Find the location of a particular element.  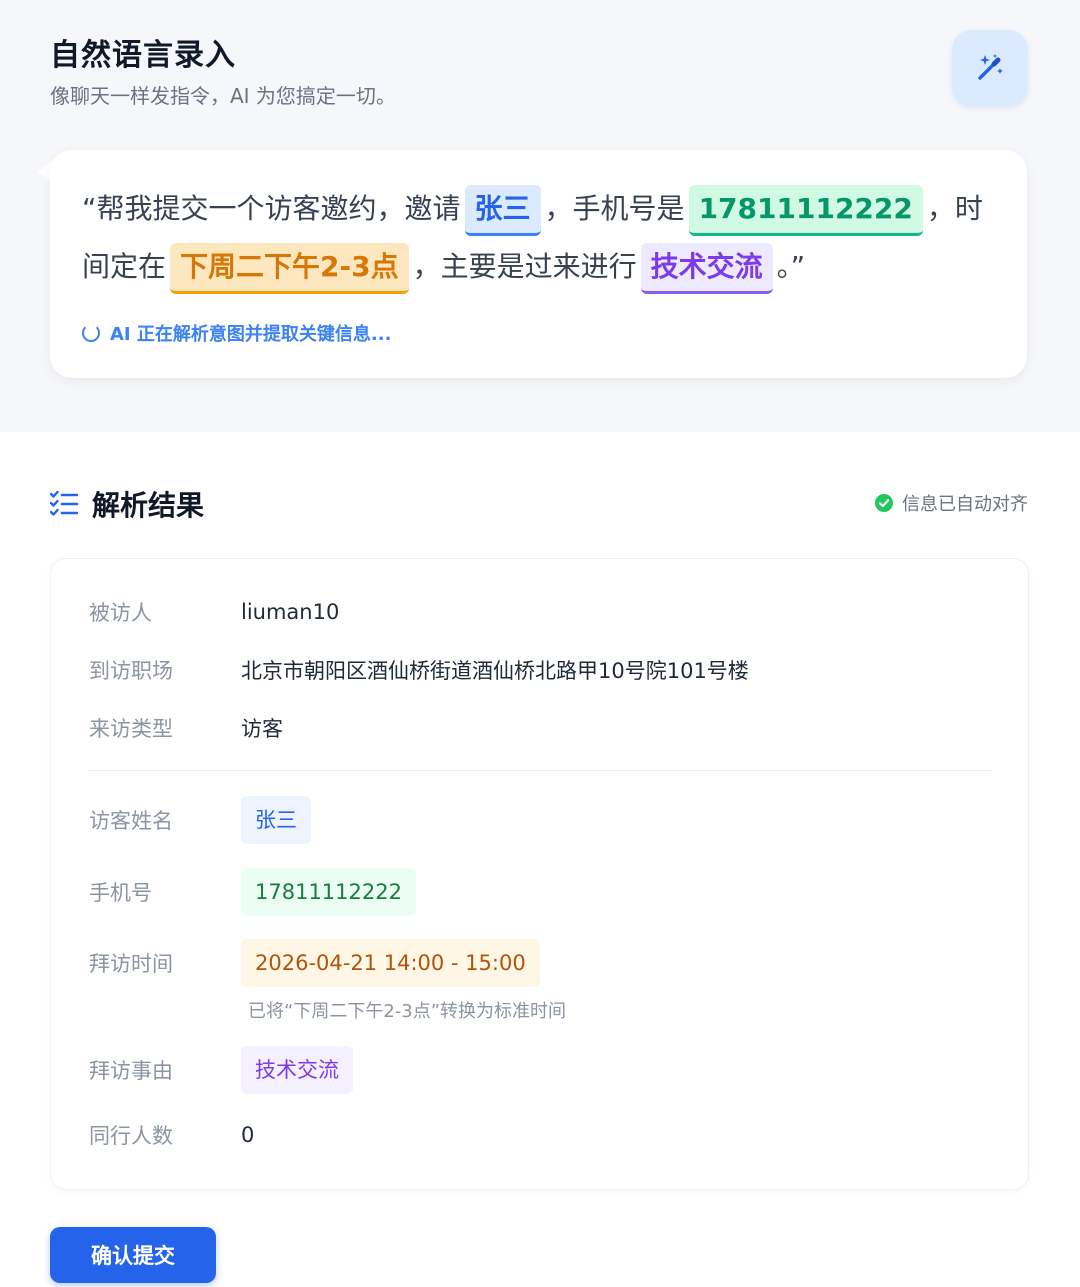

field-row-time: 拜访时间 2026-04-21 14:00 - 15:00 is located at coordinates (314, 963).